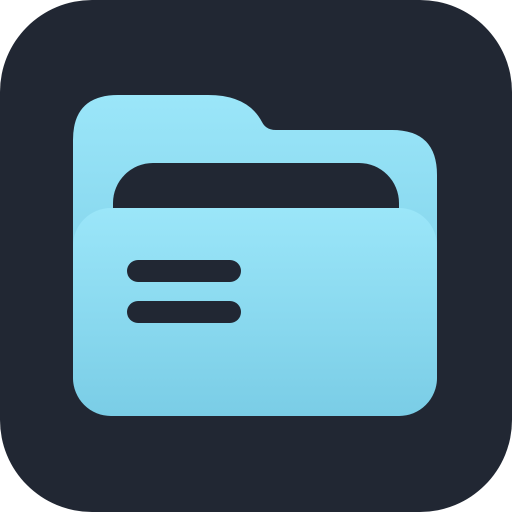 The height and width of the screenshot is (512, 512). I want to click on folder-line-top, so click(184, 271).